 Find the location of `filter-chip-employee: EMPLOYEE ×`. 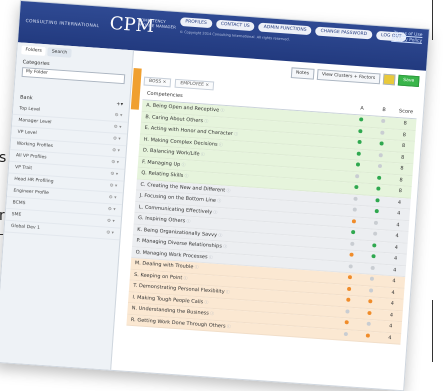

filter-chip-employee: EMPLOYEE × is located at coordinates (195, 84).